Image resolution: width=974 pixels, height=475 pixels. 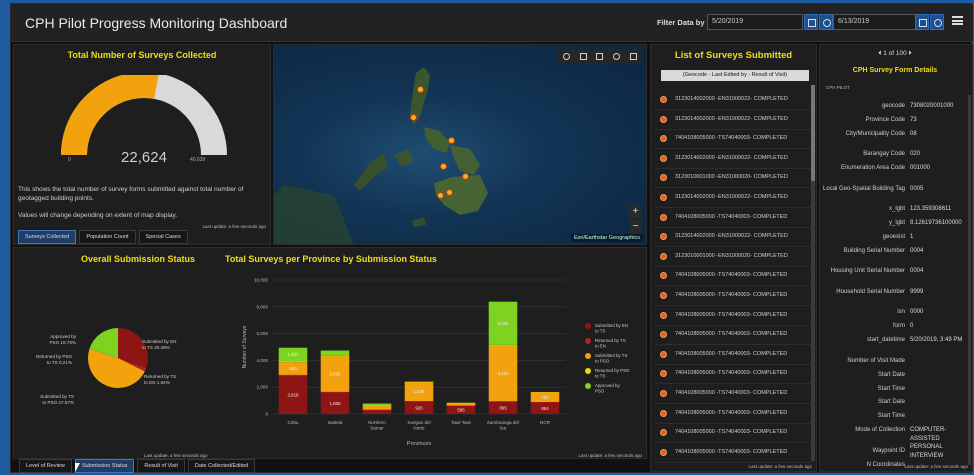 I want to click on end-calendar-icon, so click(x=922, y=22).